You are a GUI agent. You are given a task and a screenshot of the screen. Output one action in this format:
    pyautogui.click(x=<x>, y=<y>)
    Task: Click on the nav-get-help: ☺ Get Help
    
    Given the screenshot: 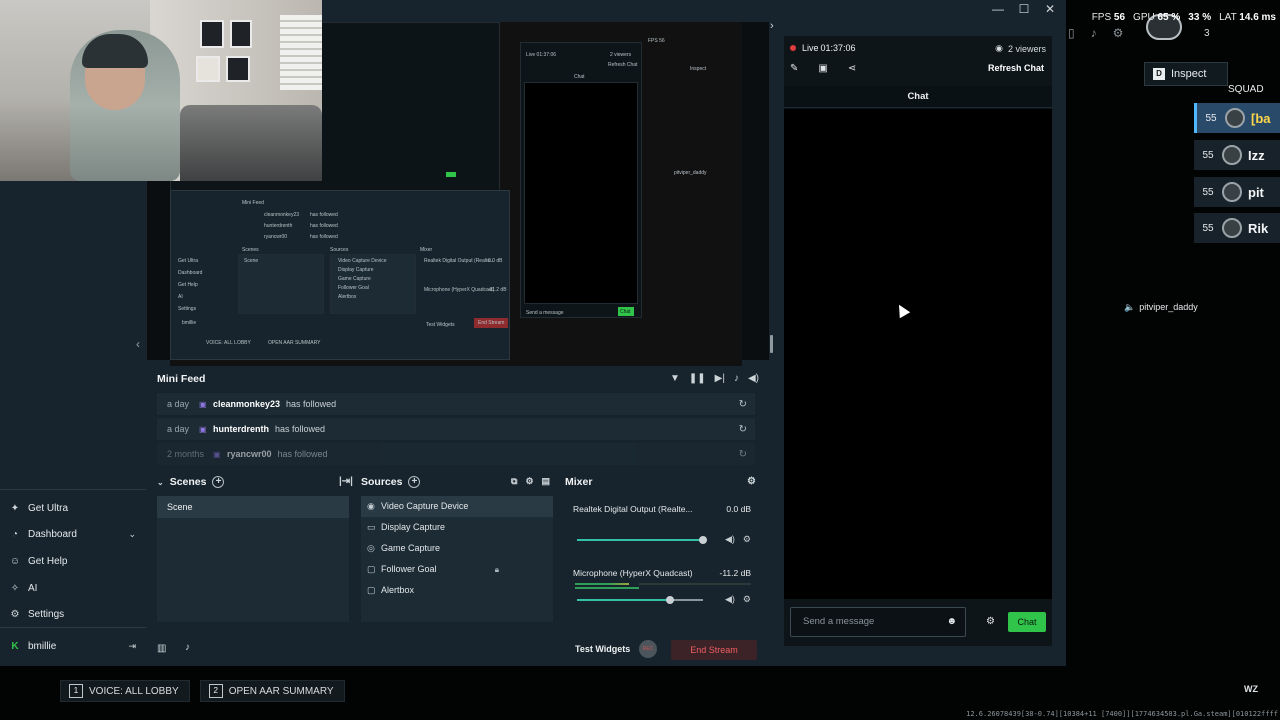 What is the action you would take?
    pyautogui.click(x=73, y=561)
    